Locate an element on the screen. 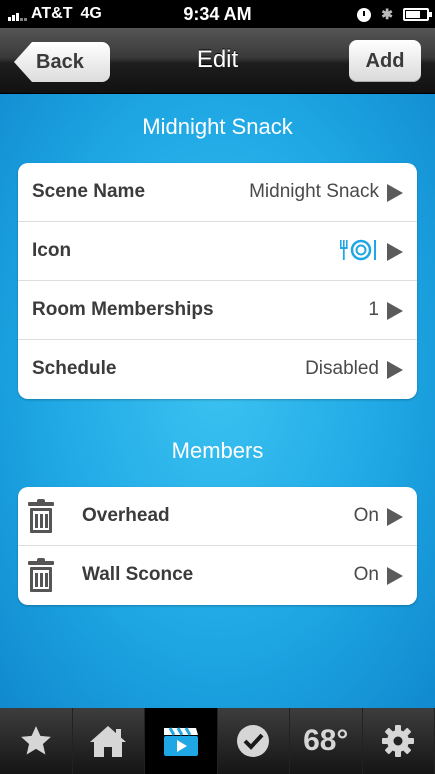 The height and width of the screenshot is (774, 435). scene-name-row: Scene Name Midnight Snack is located at coordinates (217, 192).